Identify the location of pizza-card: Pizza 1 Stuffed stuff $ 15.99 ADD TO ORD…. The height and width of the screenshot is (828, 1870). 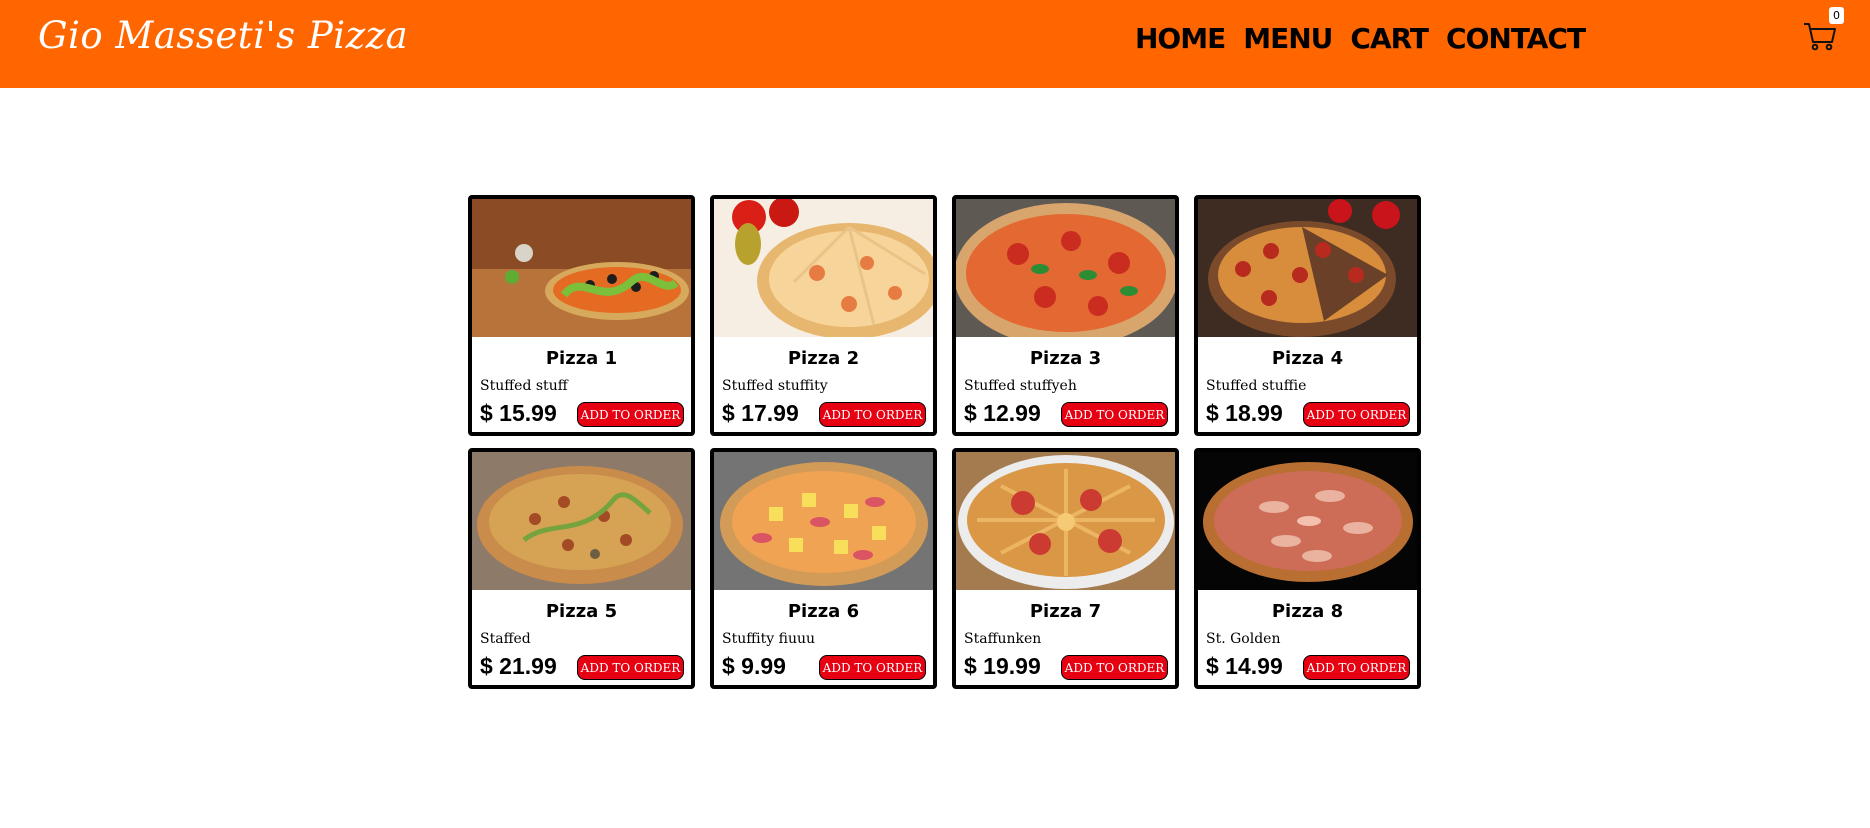
(581, 315).